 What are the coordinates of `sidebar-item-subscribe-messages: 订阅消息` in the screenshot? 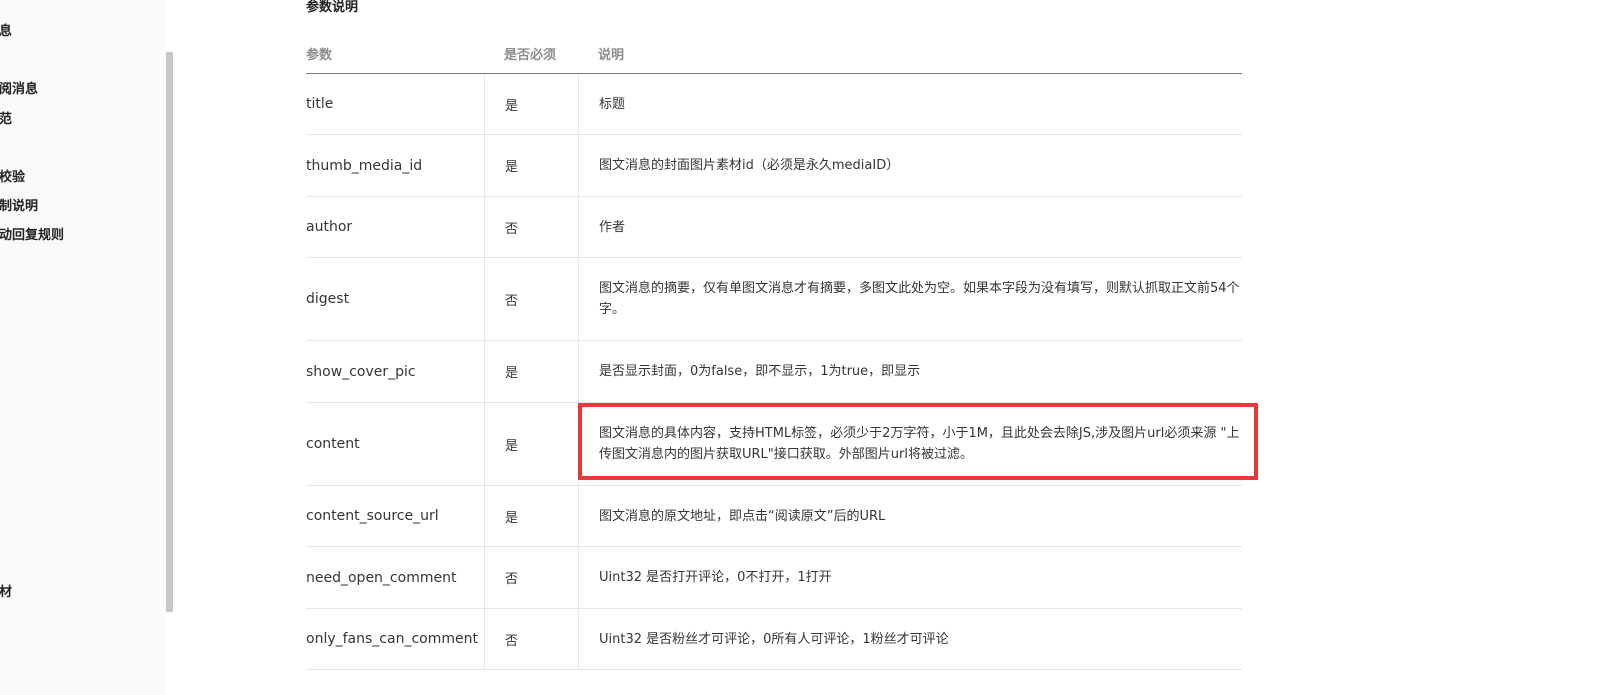 It's located at (19, 90).